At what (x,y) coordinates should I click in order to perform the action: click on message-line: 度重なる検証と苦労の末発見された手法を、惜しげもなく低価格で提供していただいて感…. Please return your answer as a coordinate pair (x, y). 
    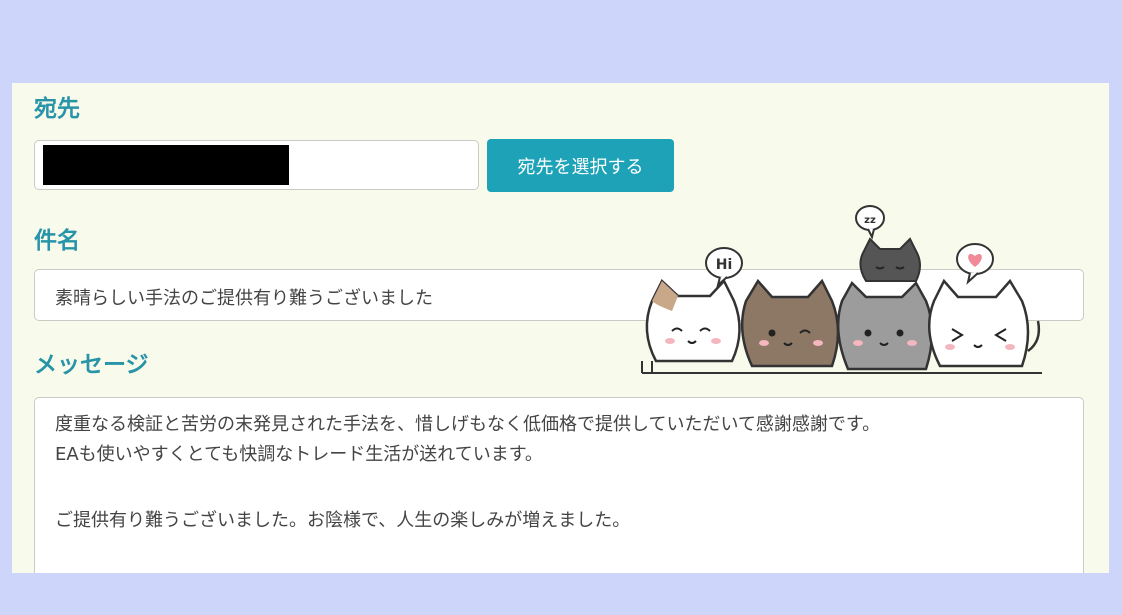
    Looking at the image, I should click on (468, 424).